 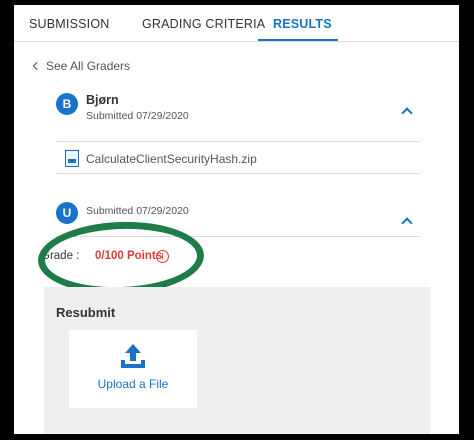 I want to click on see-all-graders-link: See All Graders, so click(x=81, y=66).